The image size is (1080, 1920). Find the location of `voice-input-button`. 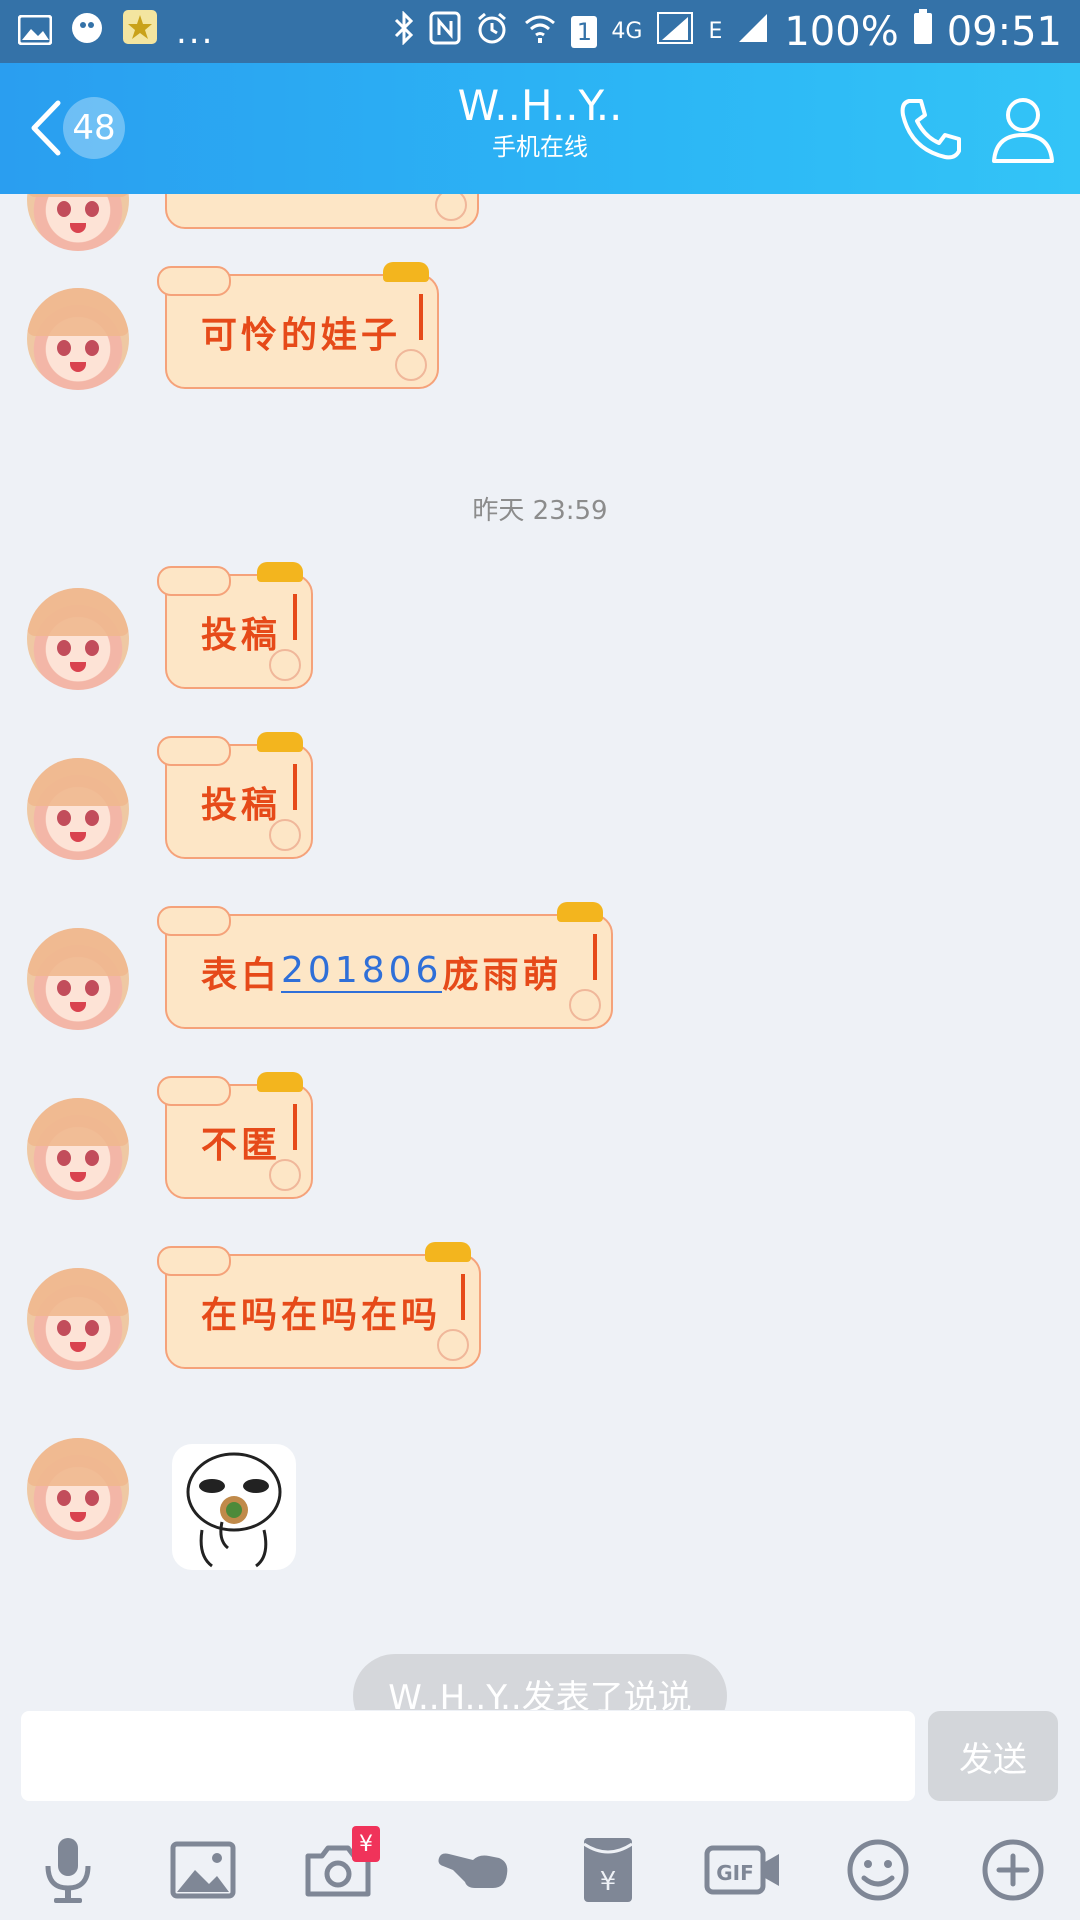

voice-input-button is located at coordinates (68, 1870).